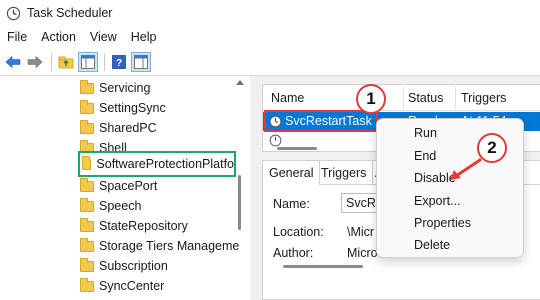 This screenshot has width=540, height=300. I want to click on tree-item-spaceport: SpacePort, so click(118, 186).